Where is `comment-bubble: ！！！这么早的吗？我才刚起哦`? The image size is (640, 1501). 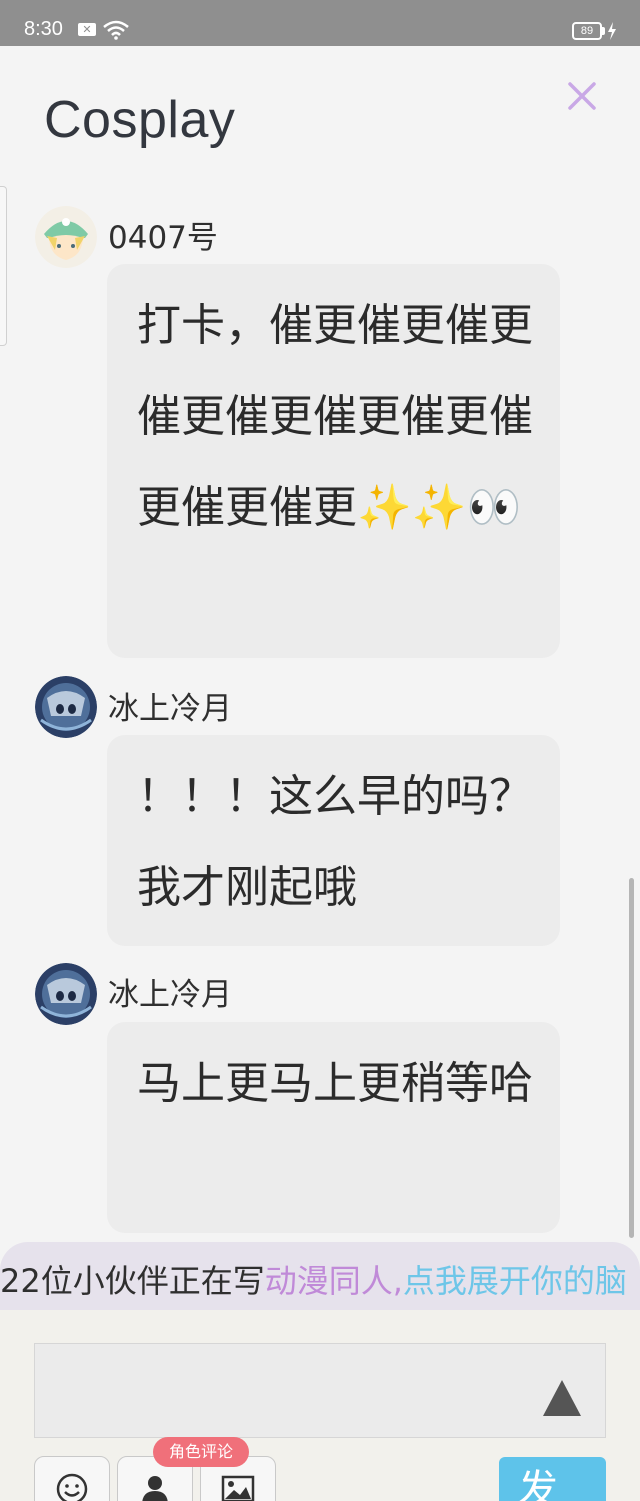 comment-bubble: ！！！这么早的吗？我才刚起哦 is located at coordinates (333, 840).